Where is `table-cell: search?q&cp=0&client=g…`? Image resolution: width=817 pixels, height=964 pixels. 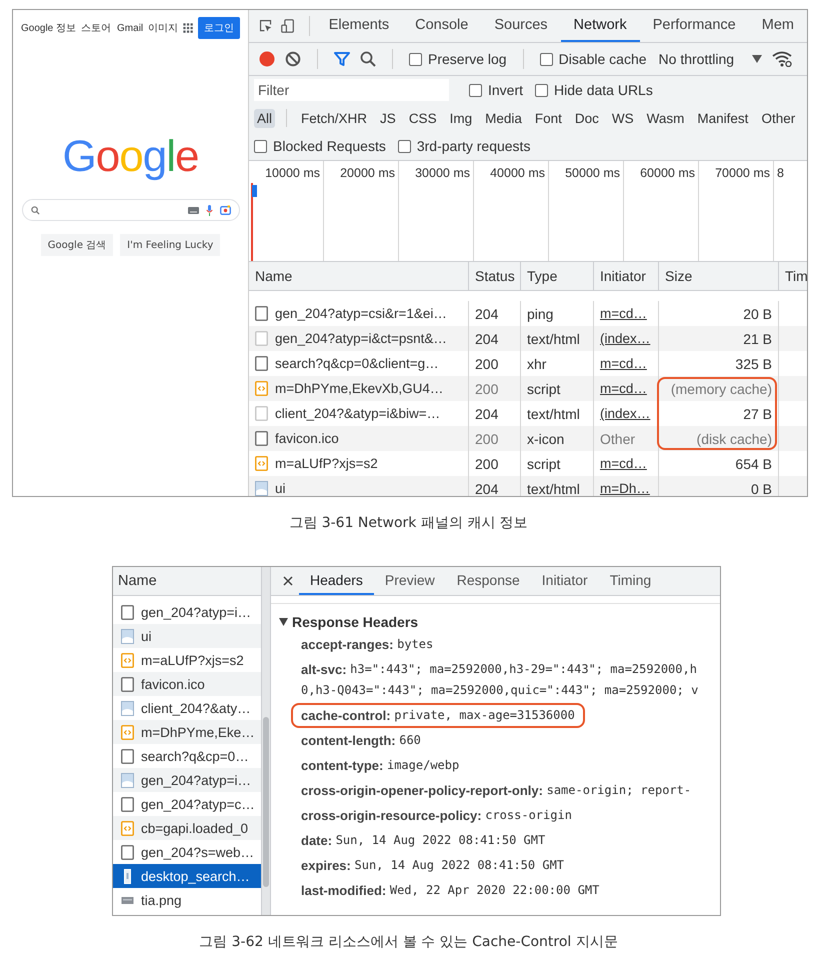
table-cell: search?q&cp=0&client=g… is located at coordinates (357, 363).